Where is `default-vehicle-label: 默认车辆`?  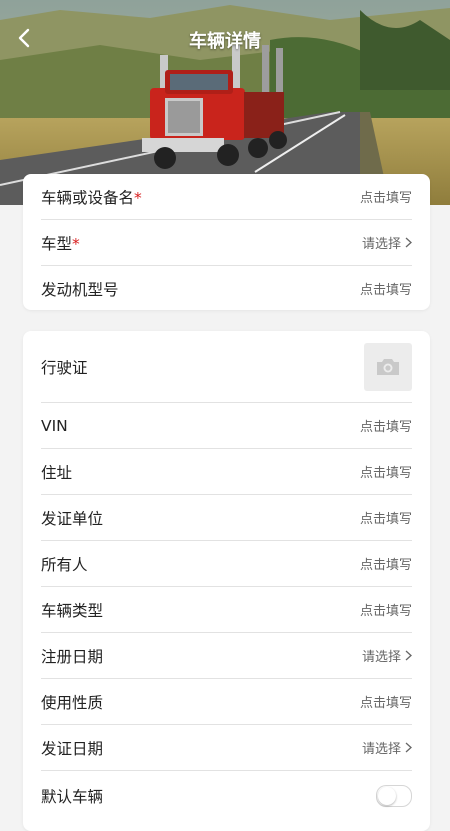 default-vehicle-label: 默认车辆 is located at coordinates (72, 797).